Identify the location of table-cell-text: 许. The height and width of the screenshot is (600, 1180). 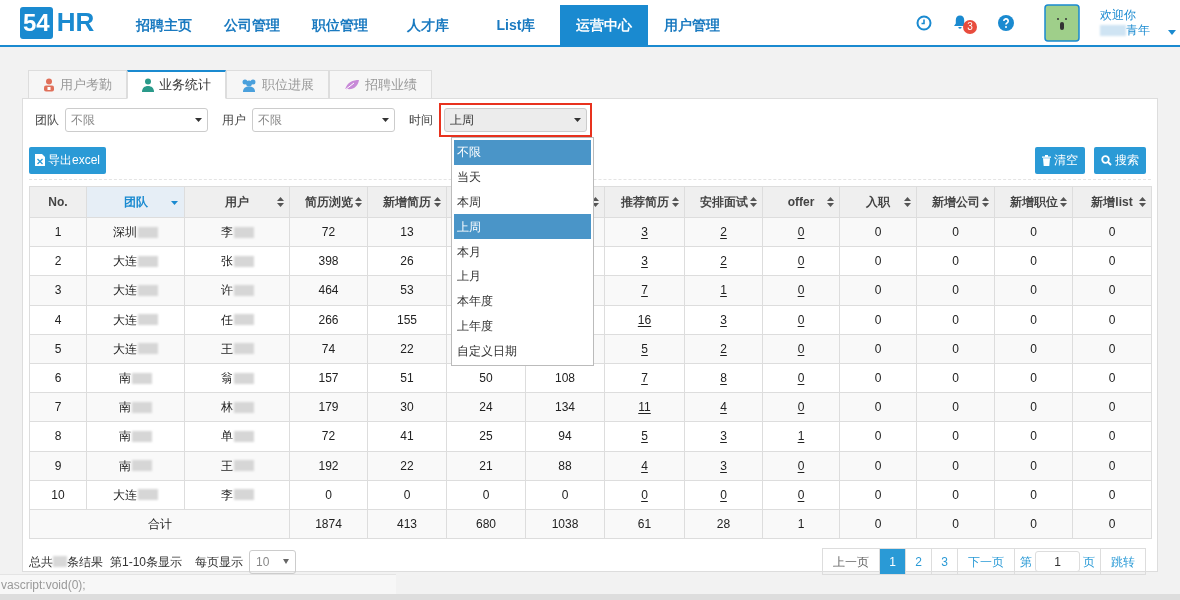
(226, 291).